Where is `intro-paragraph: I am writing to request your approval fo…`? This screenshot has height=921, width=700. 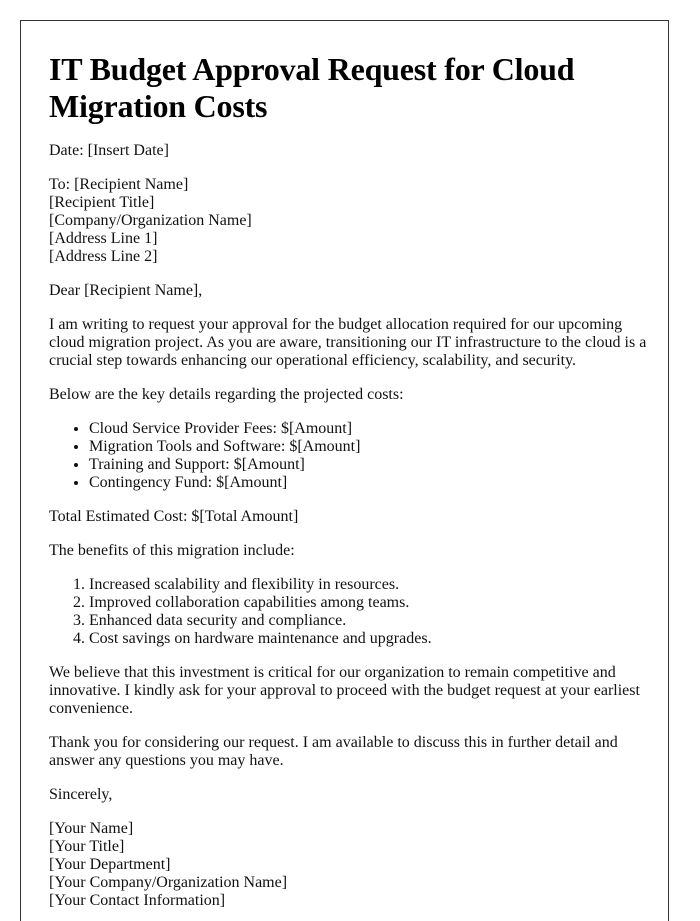 intro-paragraph: I am writing to request your approval fo… is located at coordinates (348, 342).